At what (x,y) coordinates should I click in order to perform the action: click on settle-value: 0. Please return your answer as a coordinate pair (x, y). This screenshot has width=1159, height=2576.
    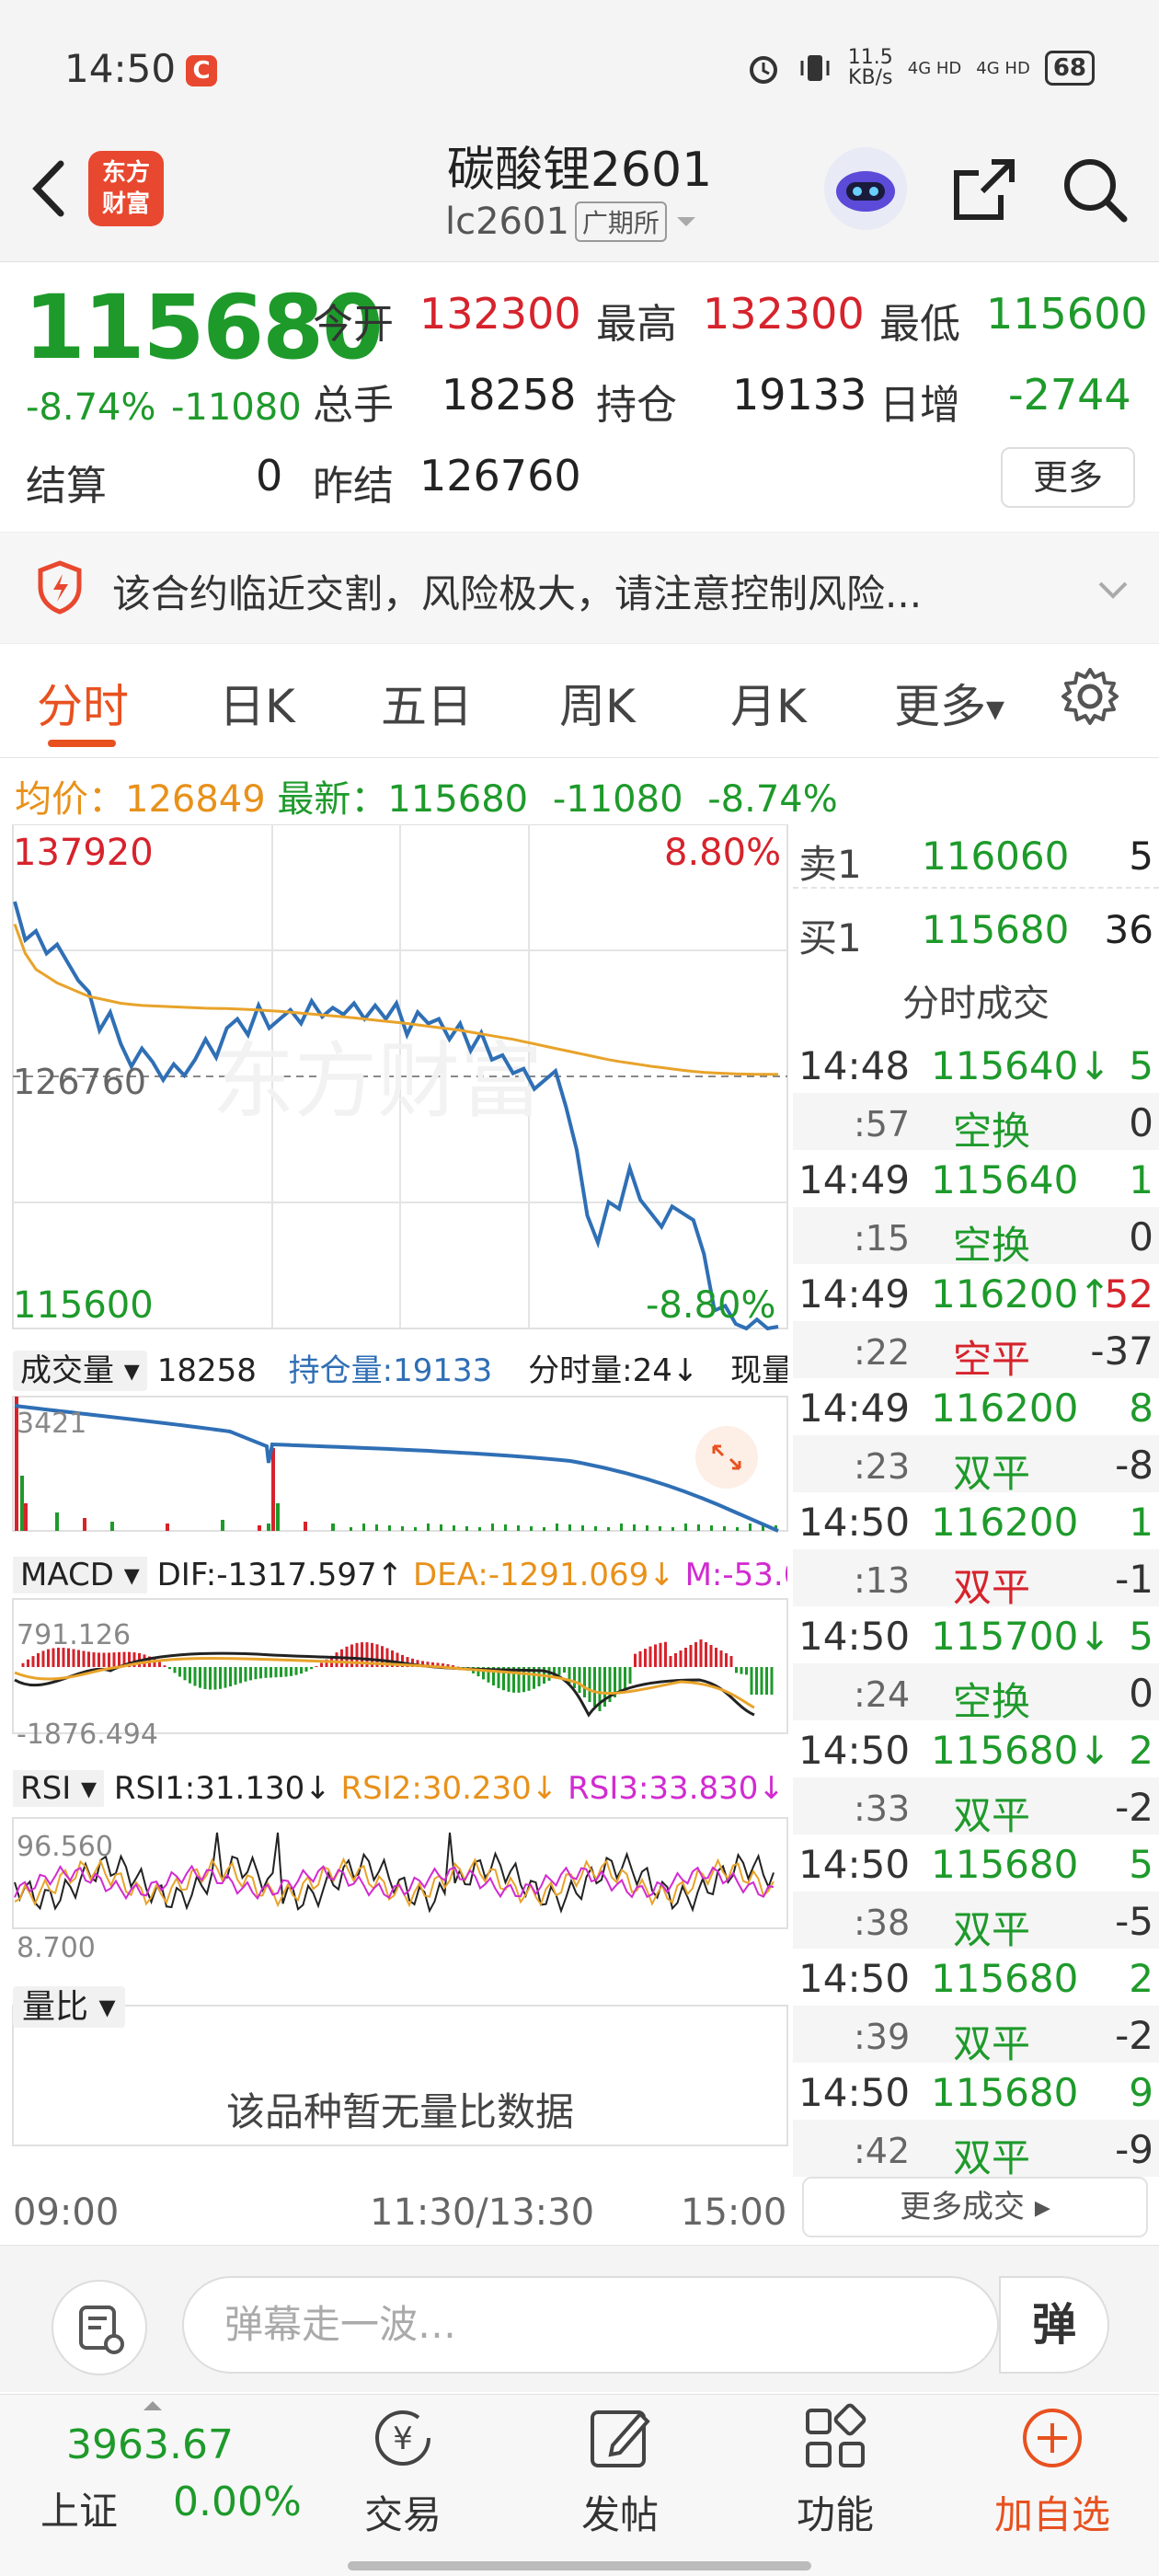
    Looking at the image, I should click on (269, 475).